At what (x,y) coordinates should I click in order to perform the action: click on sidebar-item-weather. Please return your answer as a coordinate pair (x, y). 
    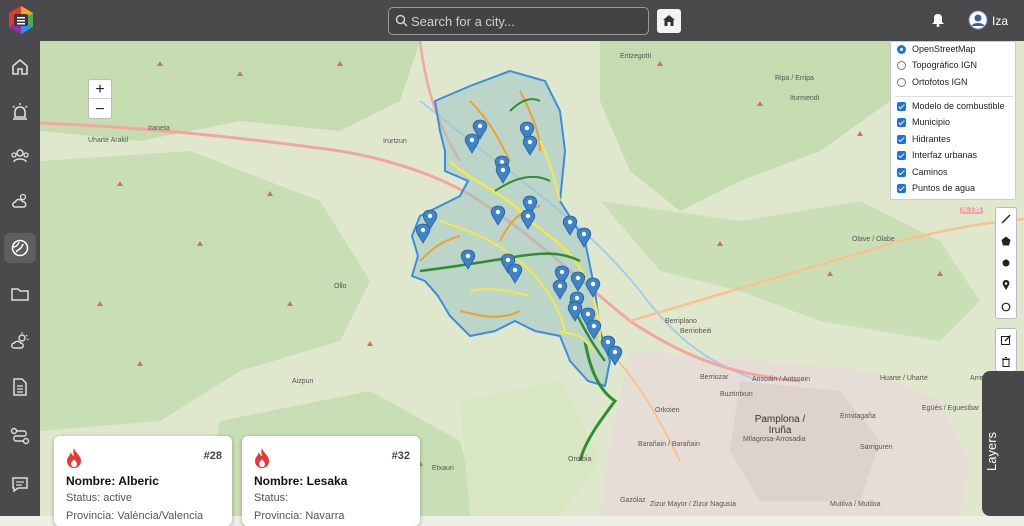
    Looking at the image, I should click on (20, 201).